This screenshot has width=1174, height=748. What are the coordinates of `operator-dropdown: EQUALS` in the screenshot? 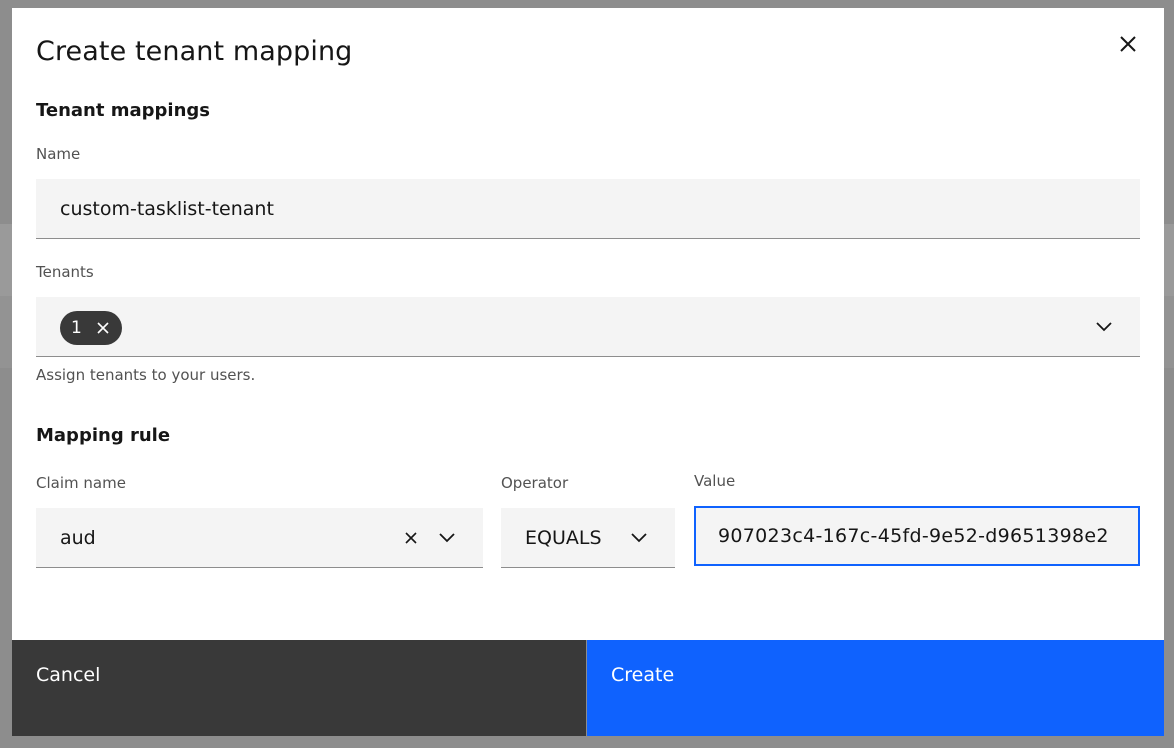 It's located at (588, 538).